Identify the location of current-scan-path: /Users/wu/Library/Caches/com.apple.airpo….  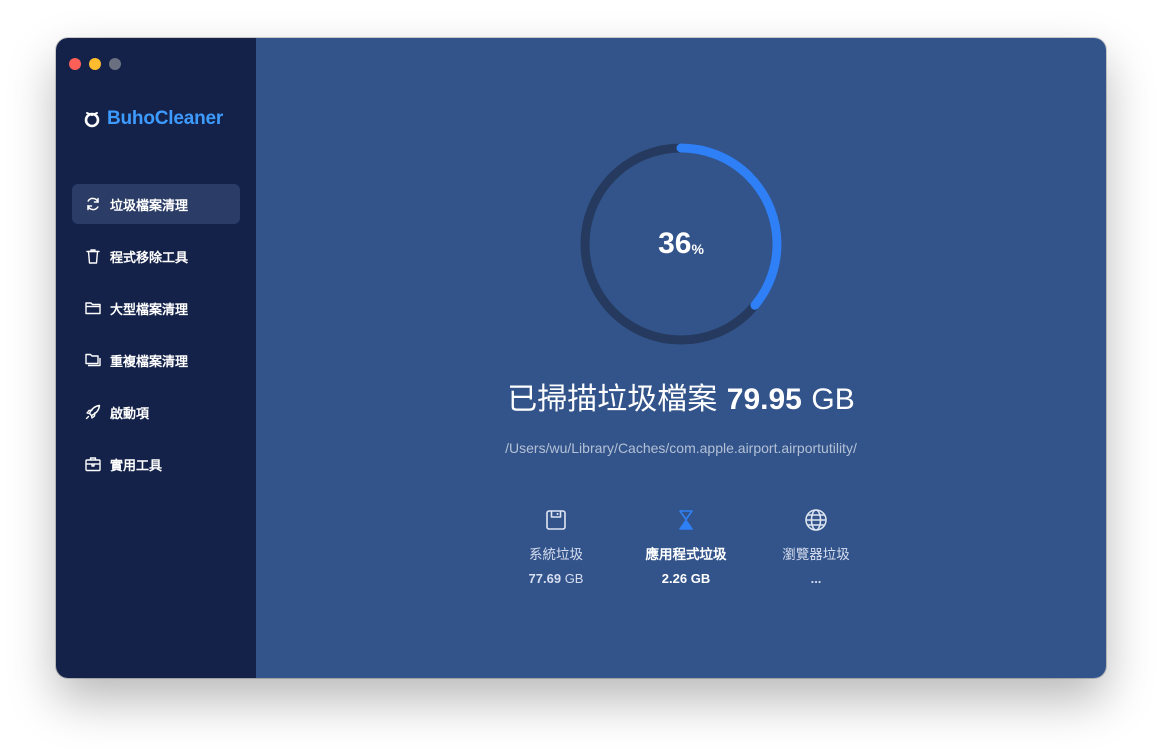
(681, 448).